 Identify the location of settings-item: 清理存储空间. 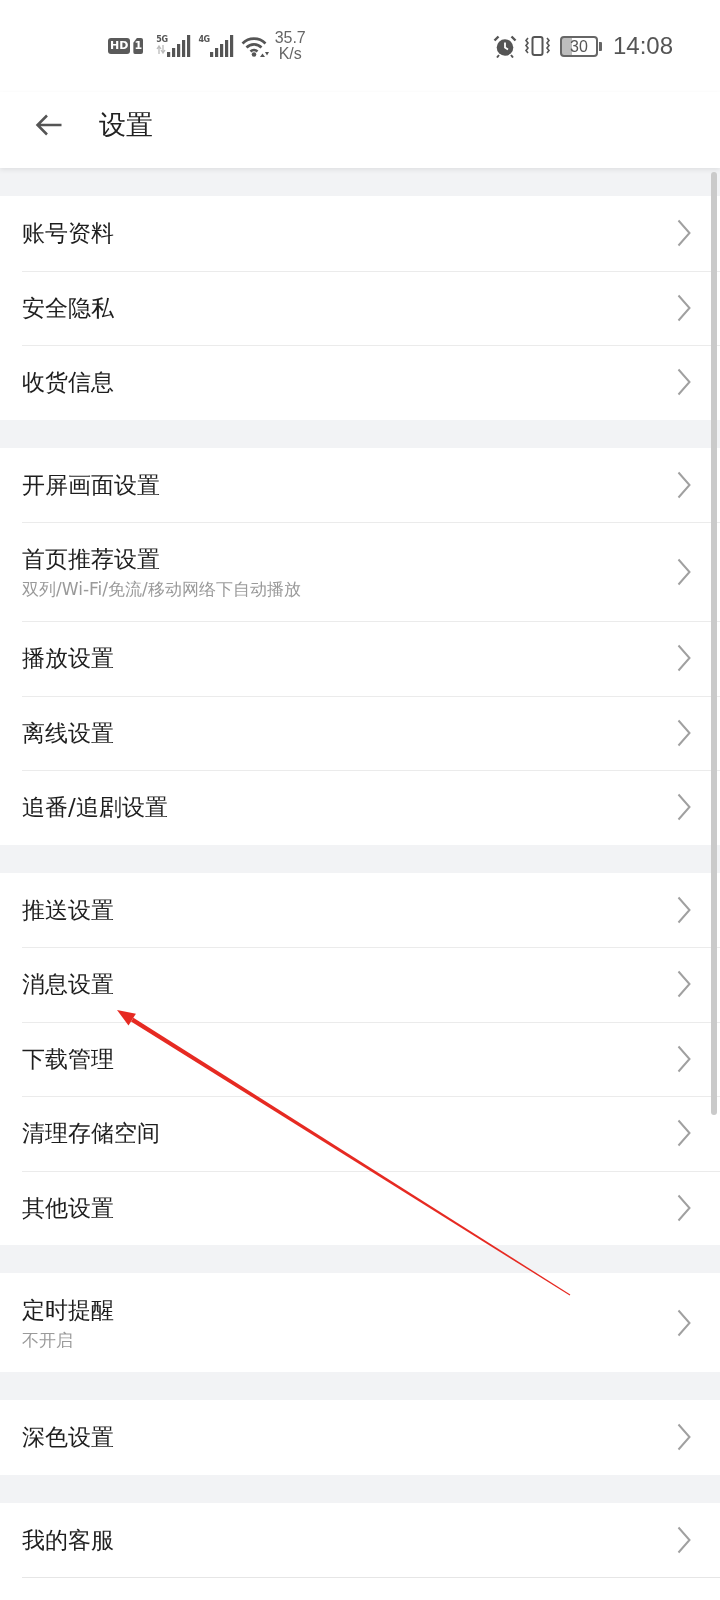
(360, 1133).